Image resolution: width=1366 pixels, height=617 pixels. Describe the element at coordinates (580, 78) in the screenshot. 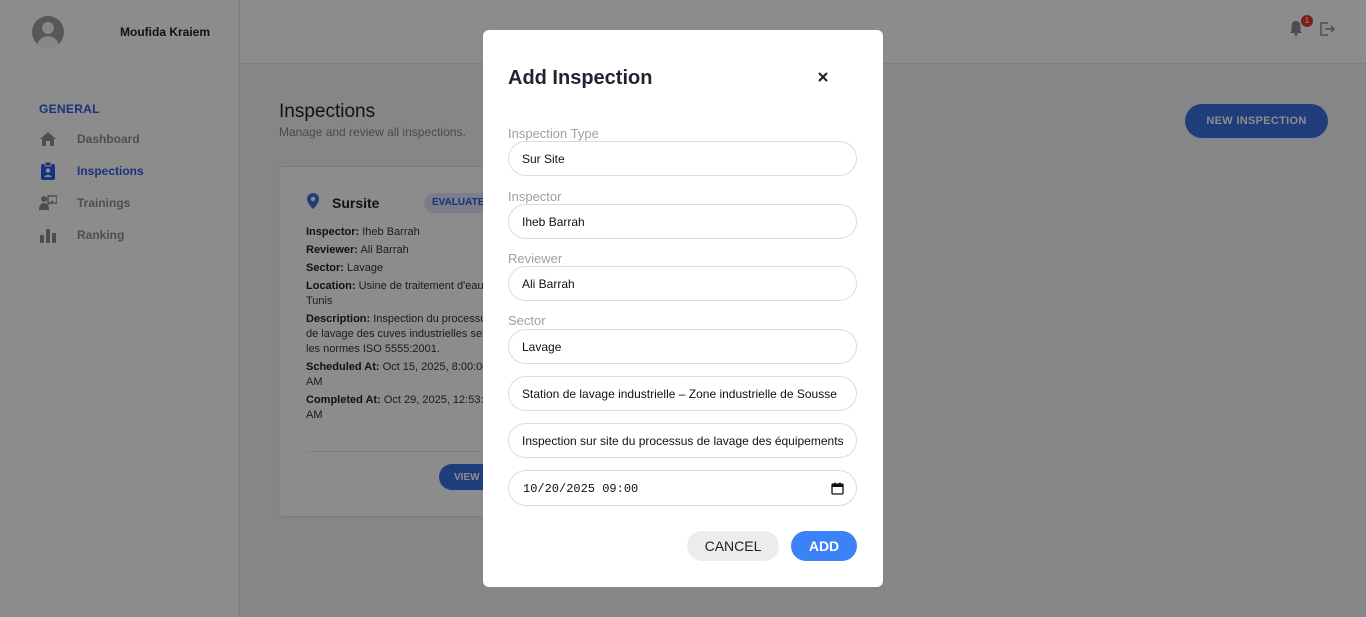

I see `dialog-title: Add Inspection` at that location.